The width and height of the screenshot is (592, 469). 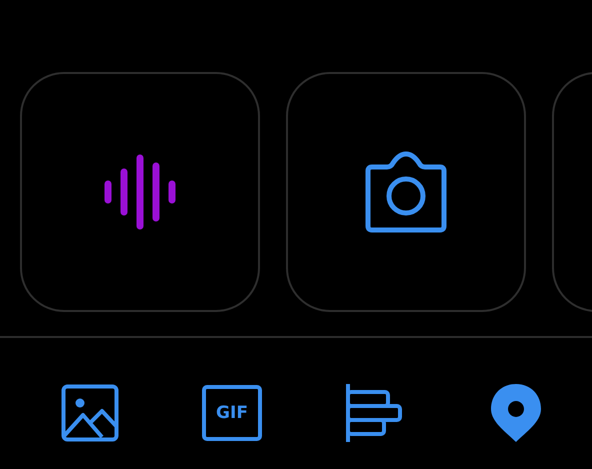 What do you see at coordinates (374, 413) in the screenshot?
I see `bar-chart-icon` at bounding box center [374, 413].